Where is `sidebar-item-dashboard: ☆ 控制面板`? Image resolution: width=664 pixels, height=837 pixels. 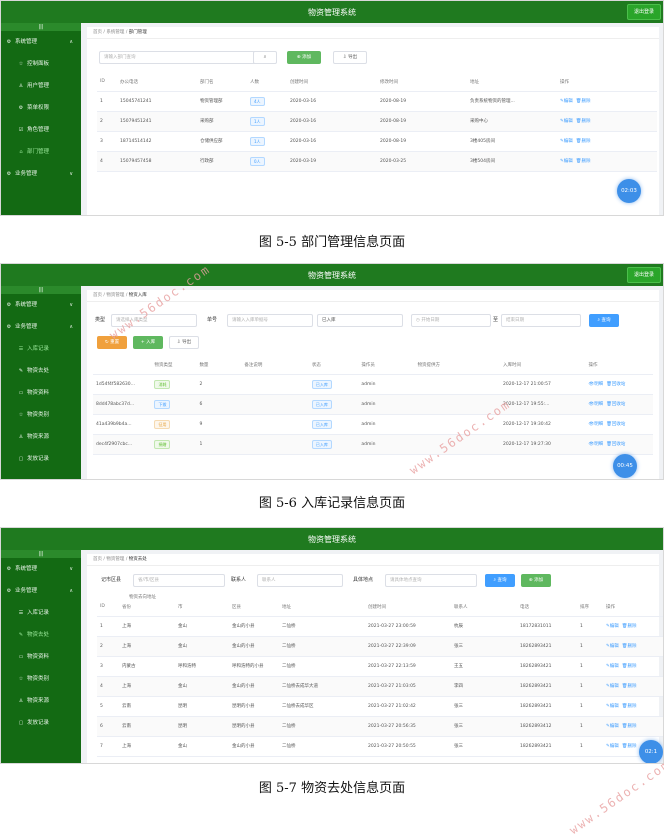
sidebar-item-dashboard: ☆ 控制面板 is located at coordinates (41, 64).